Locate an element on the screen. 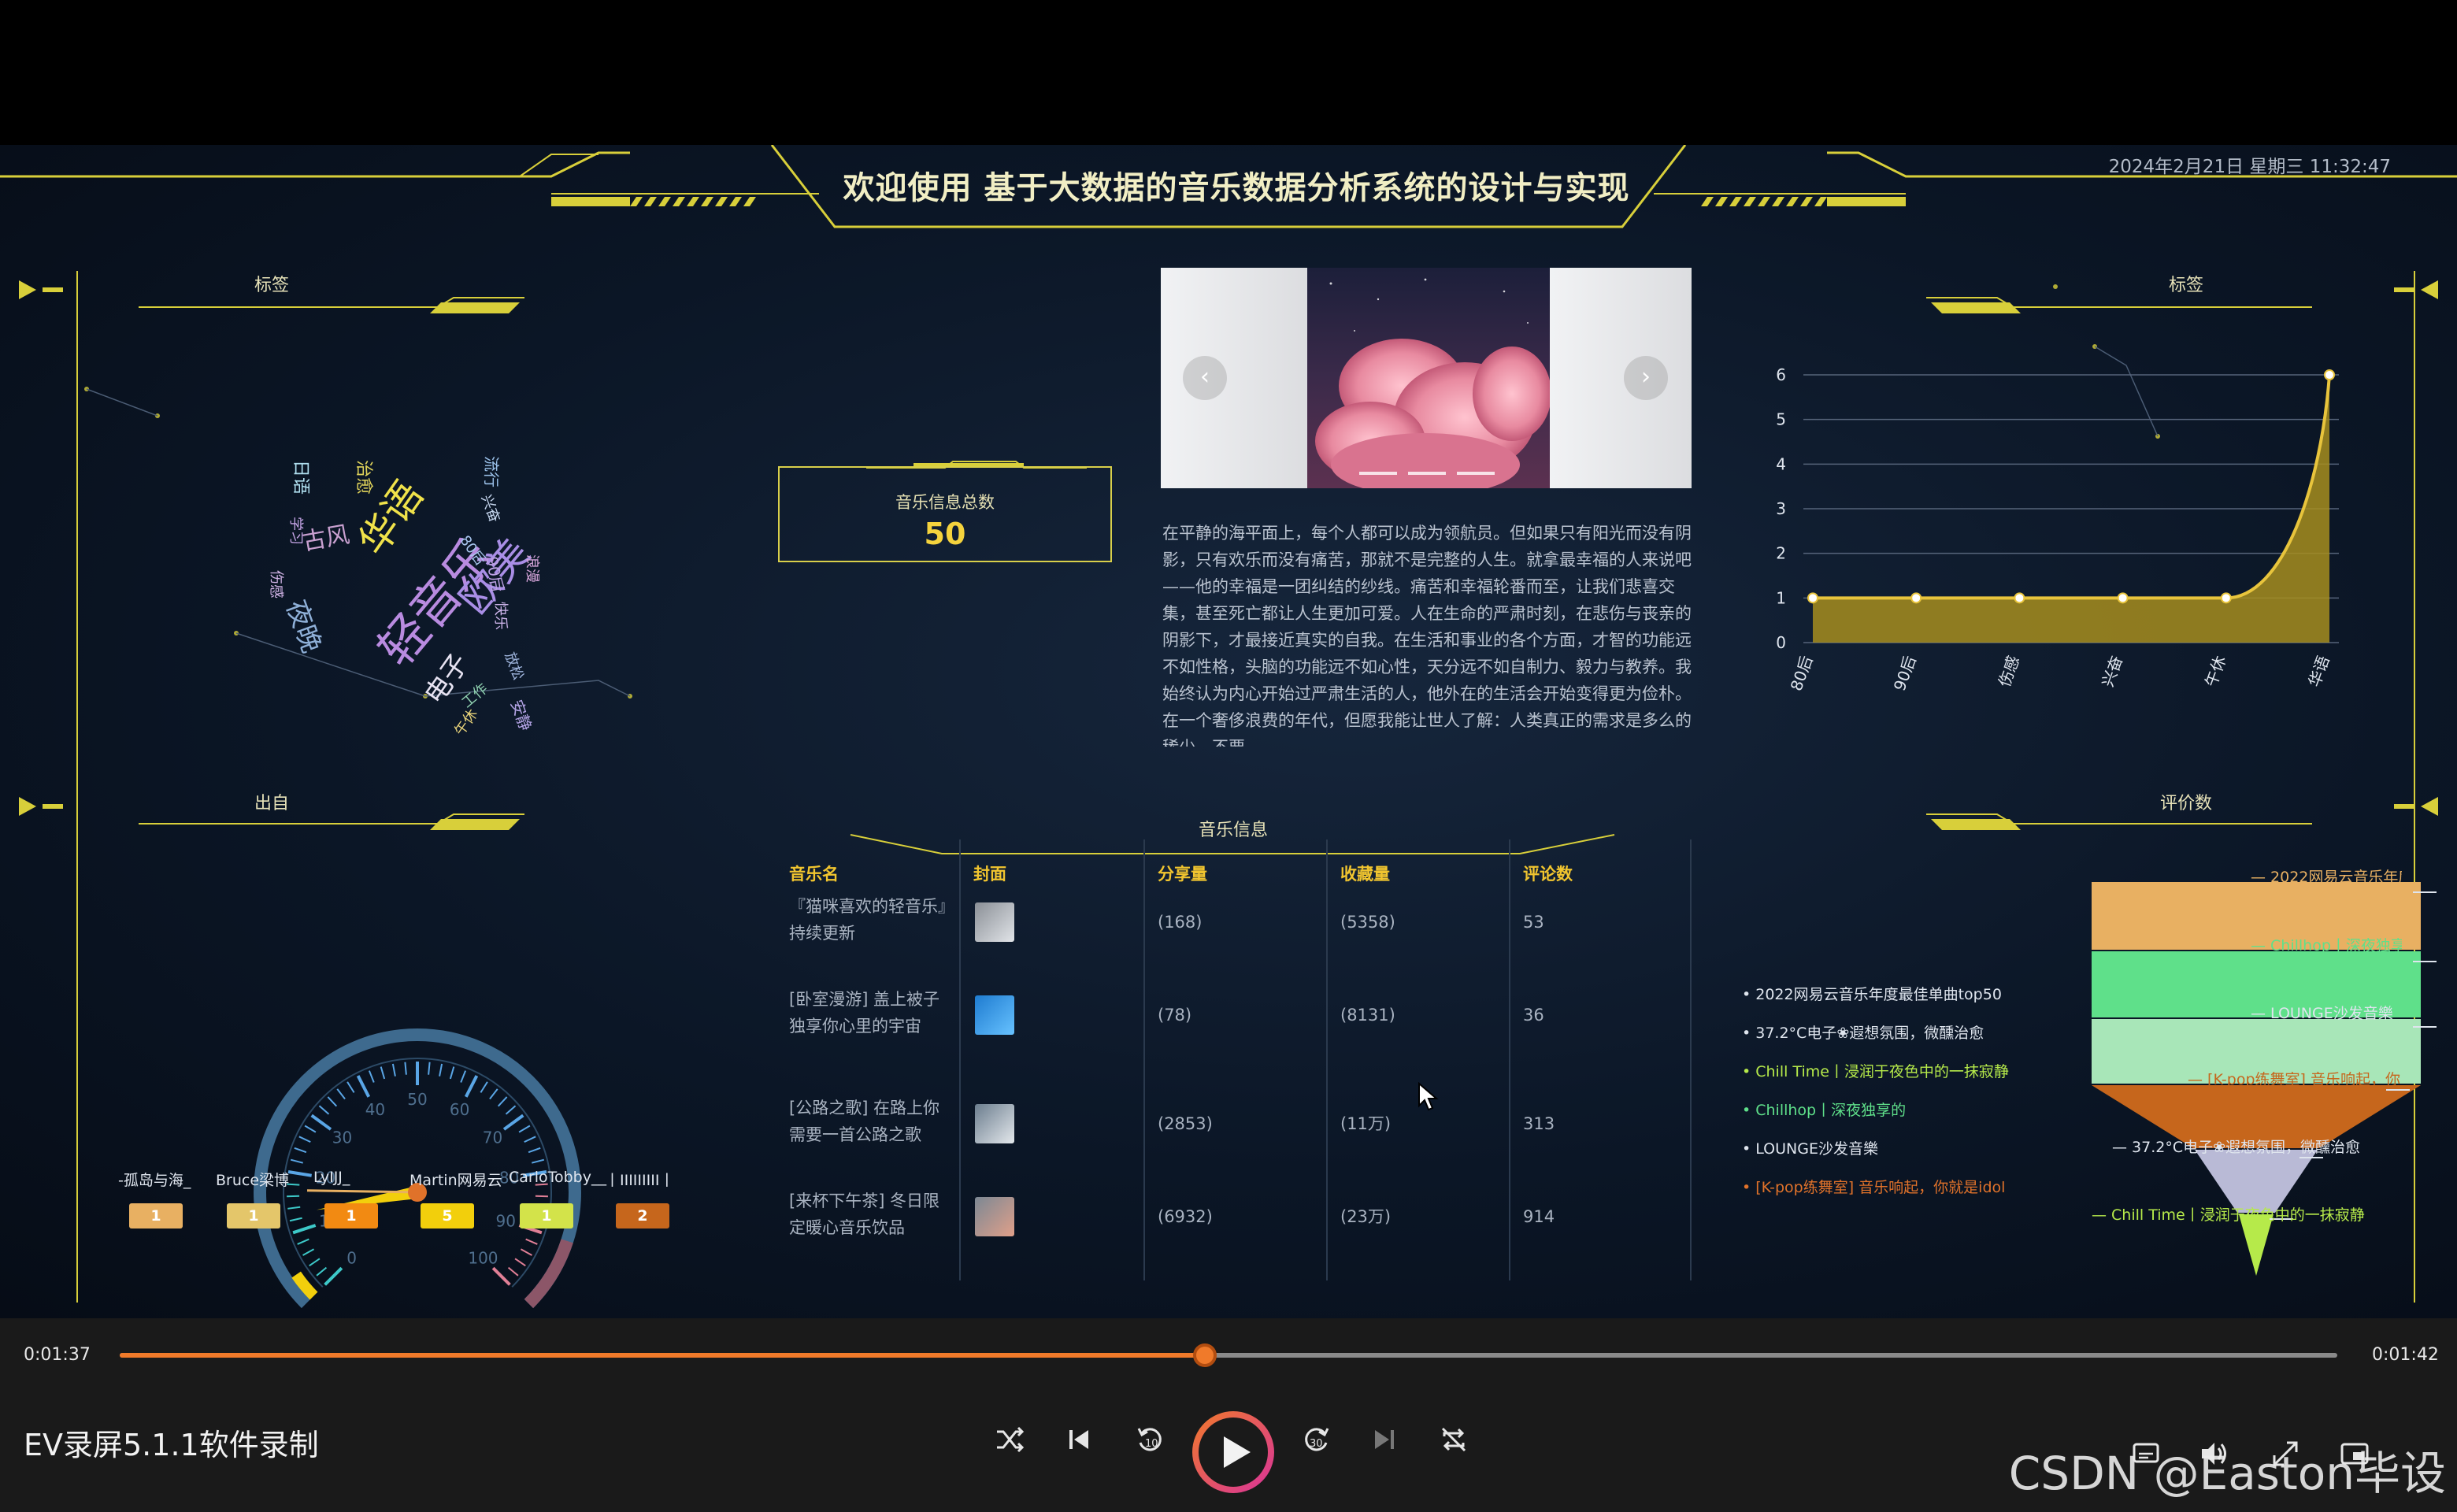 The image size is (2457, 1512). funnel-legend-item: • 37.2°C电子❀遐想氛围，微醺治愈 is located at coordinates (1863, 1032).